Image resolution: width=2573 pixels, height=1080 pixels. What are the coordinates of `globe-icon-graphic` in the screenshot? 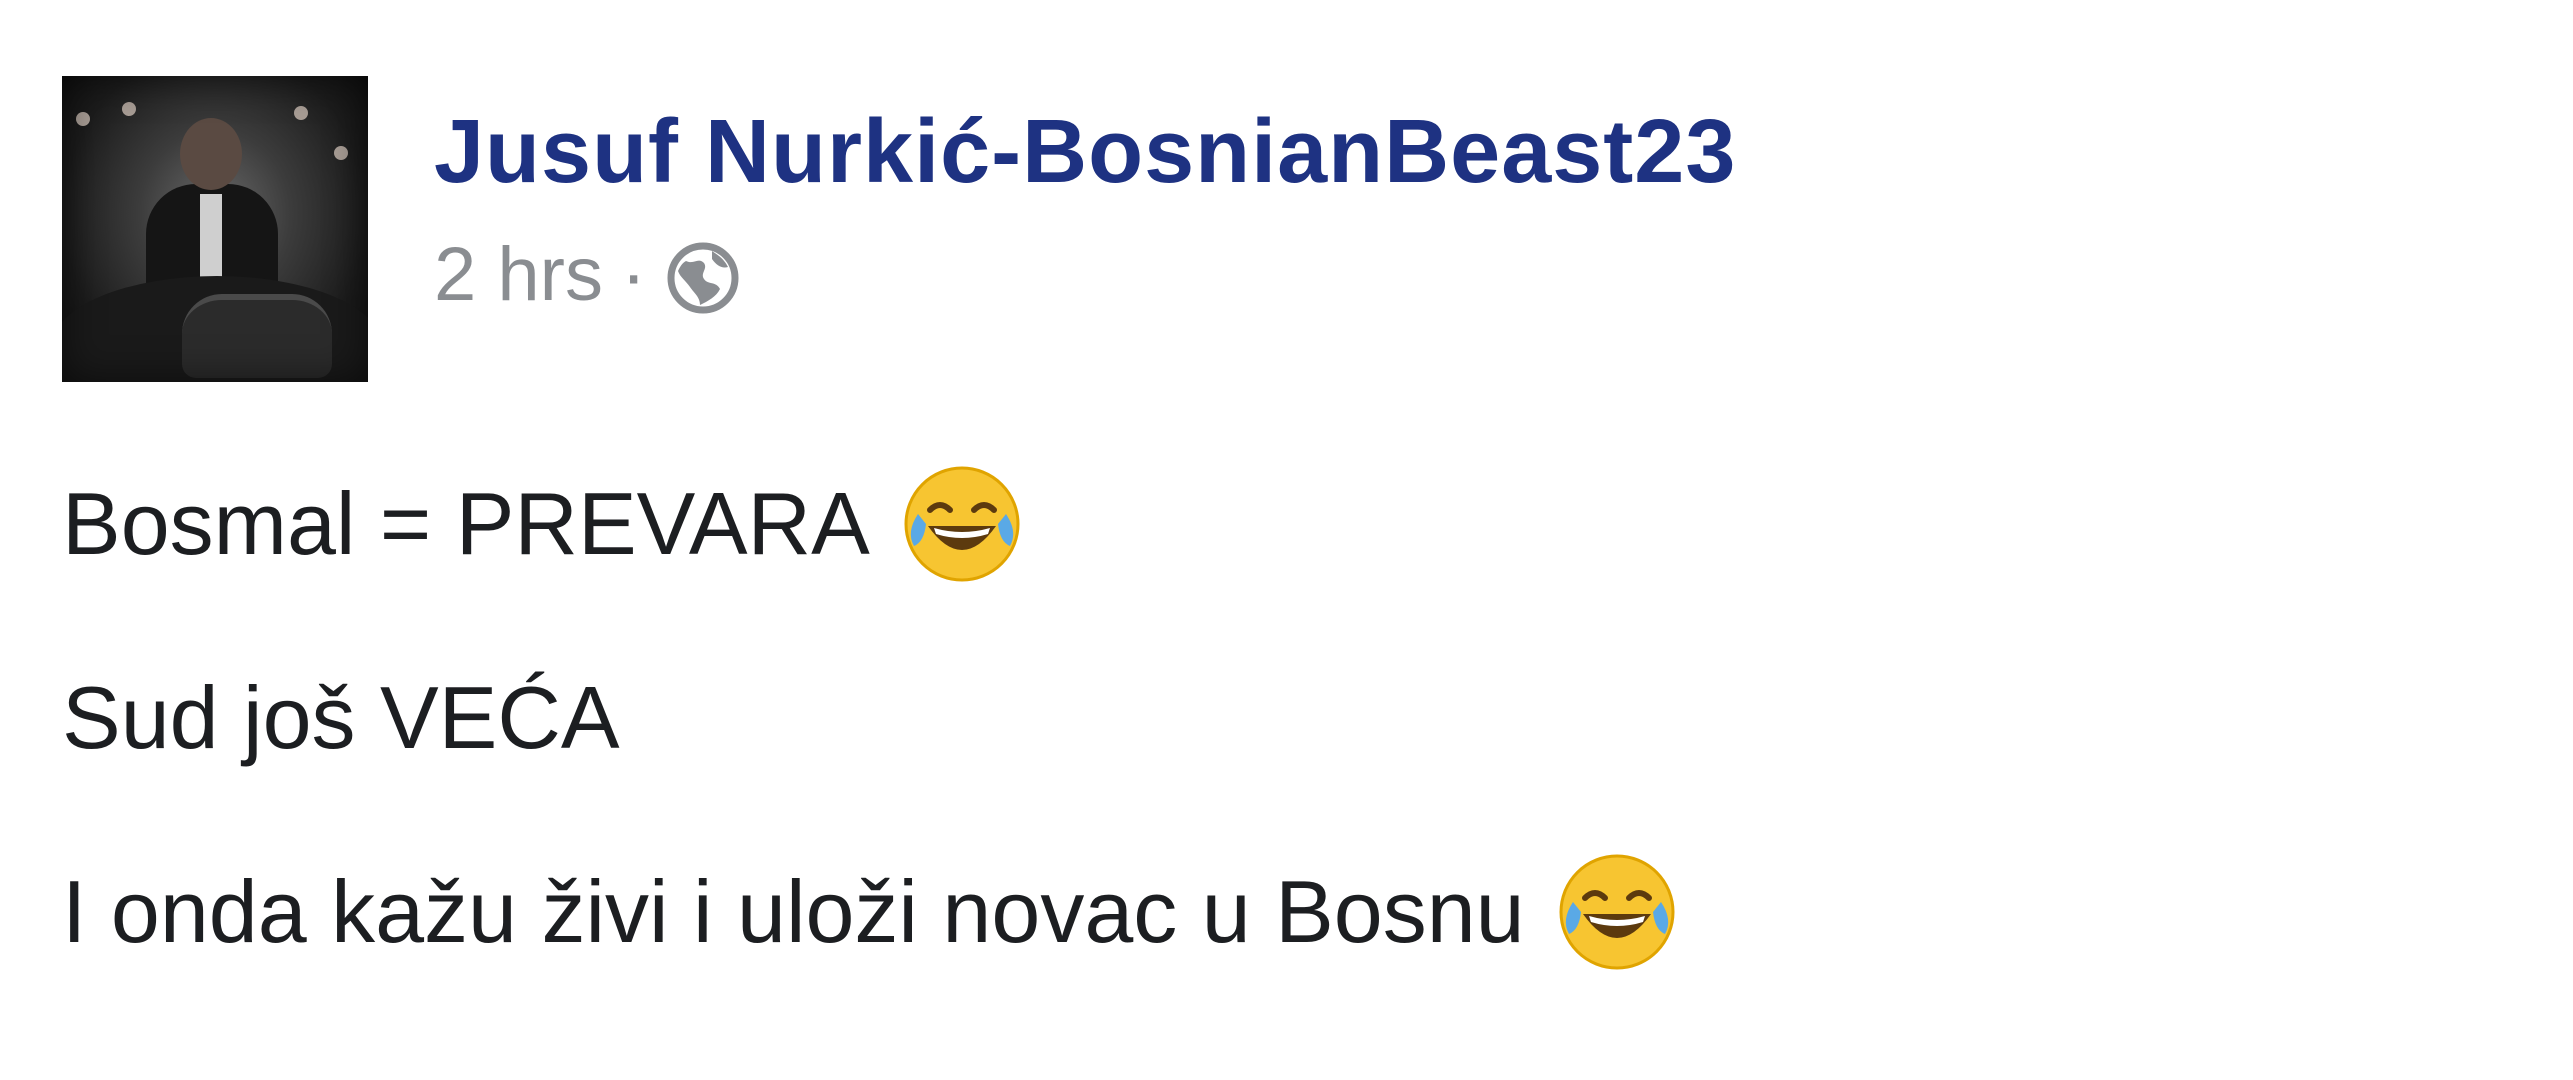 It's located at (703, 278).